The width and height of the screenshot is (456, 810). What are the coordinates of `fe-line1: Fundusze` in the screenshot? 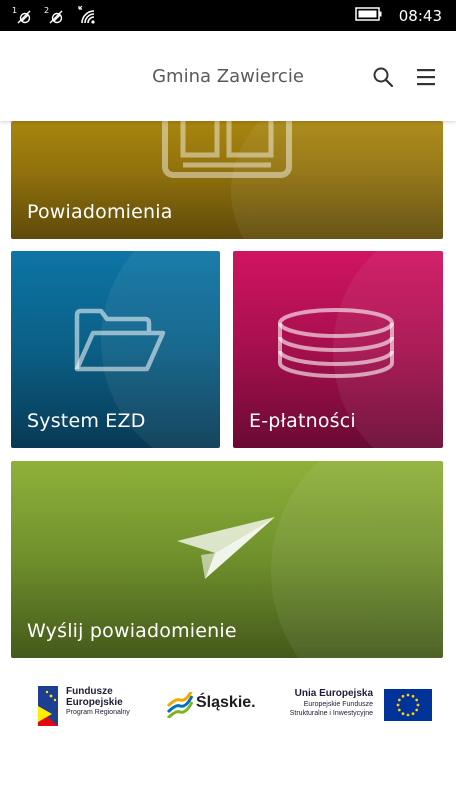 It's located at (89, 691).